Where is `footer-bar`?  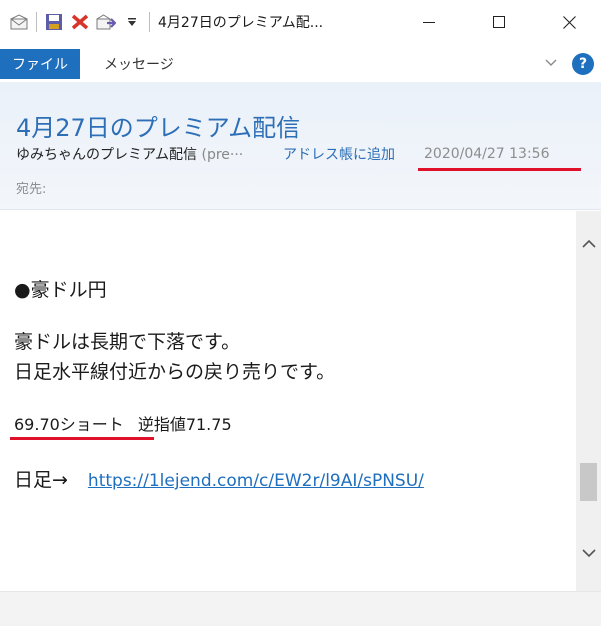 footer-bar is located at coordinates (300, 608).